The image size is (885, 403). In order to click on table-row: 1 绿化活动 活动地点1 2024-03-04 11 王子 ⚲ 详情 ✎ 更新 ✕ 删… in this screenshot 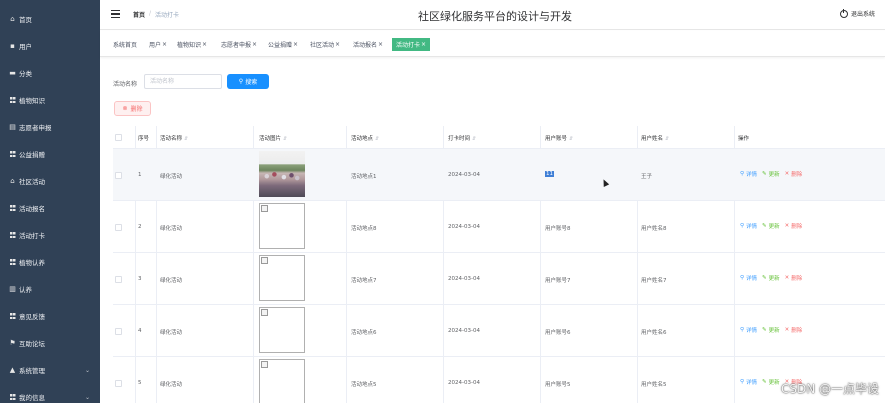, I will do `click(499, 175)`.